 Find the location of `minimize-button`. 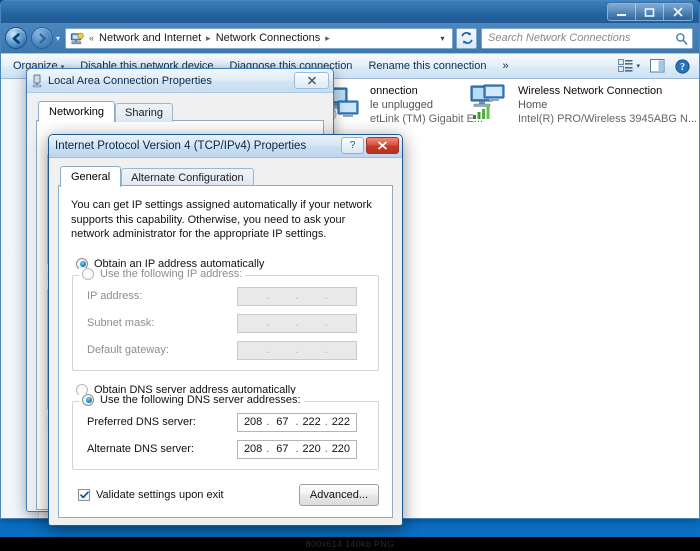

minimize-button is located at coordinates (622, 12).